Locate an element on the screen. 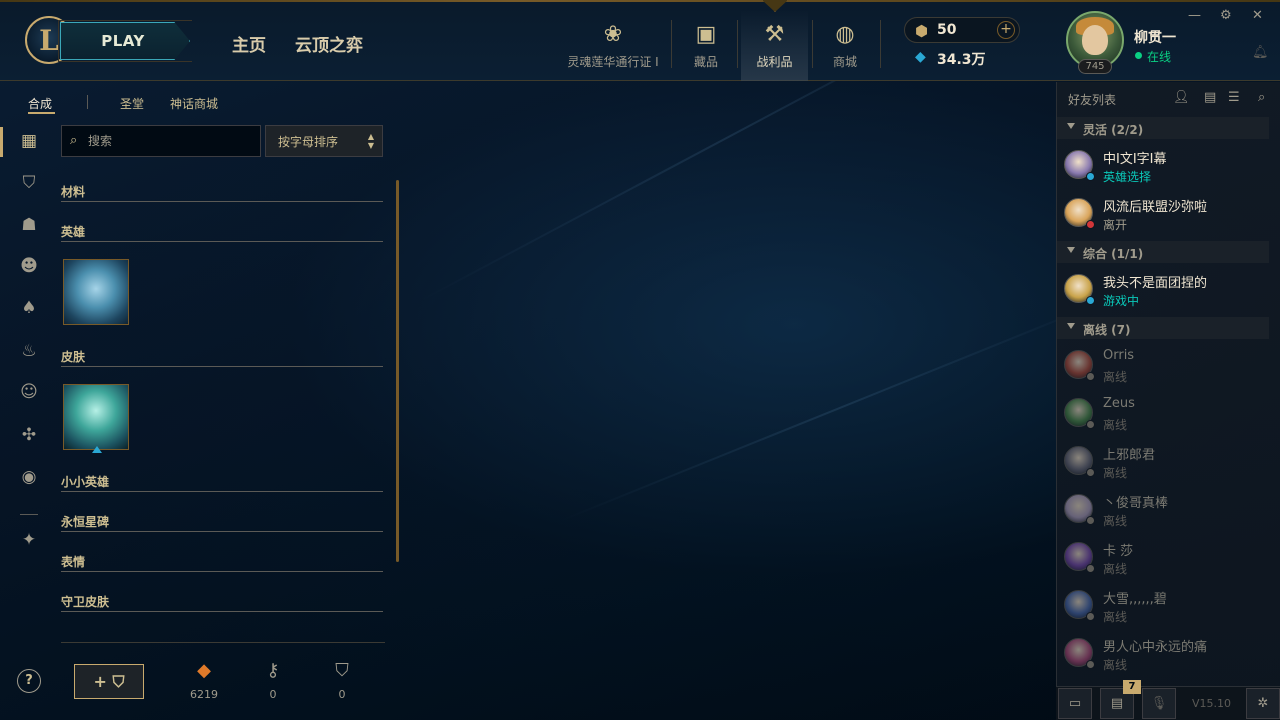 Image resolution: width=1280 pixels, height=720 pixels. notification-bell-icon: 🔔︎ is located at coordinates (1260, 52).